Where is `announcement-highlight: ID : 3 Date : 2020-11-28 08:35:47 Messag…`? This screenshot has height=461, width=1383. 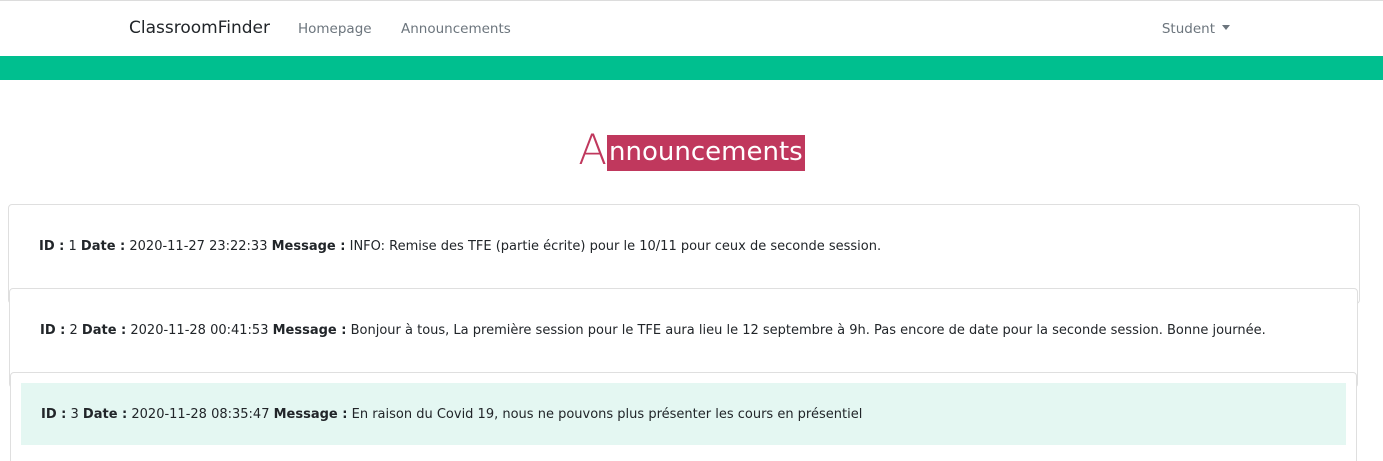
announcement-highlight: ID : 3 Date : 2020-11-28 08:35:47 Messag… is located at coordinates (683, 414).